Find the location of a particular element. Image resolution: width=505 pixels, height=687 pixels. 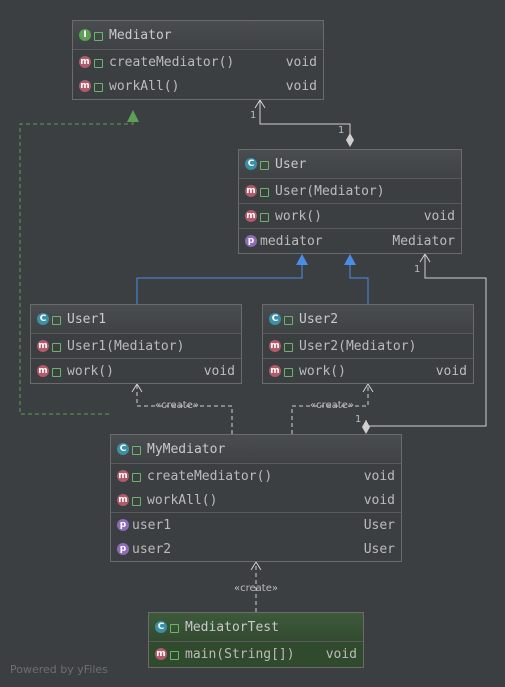

field-name: user1 is located at coordinates (152, 525).